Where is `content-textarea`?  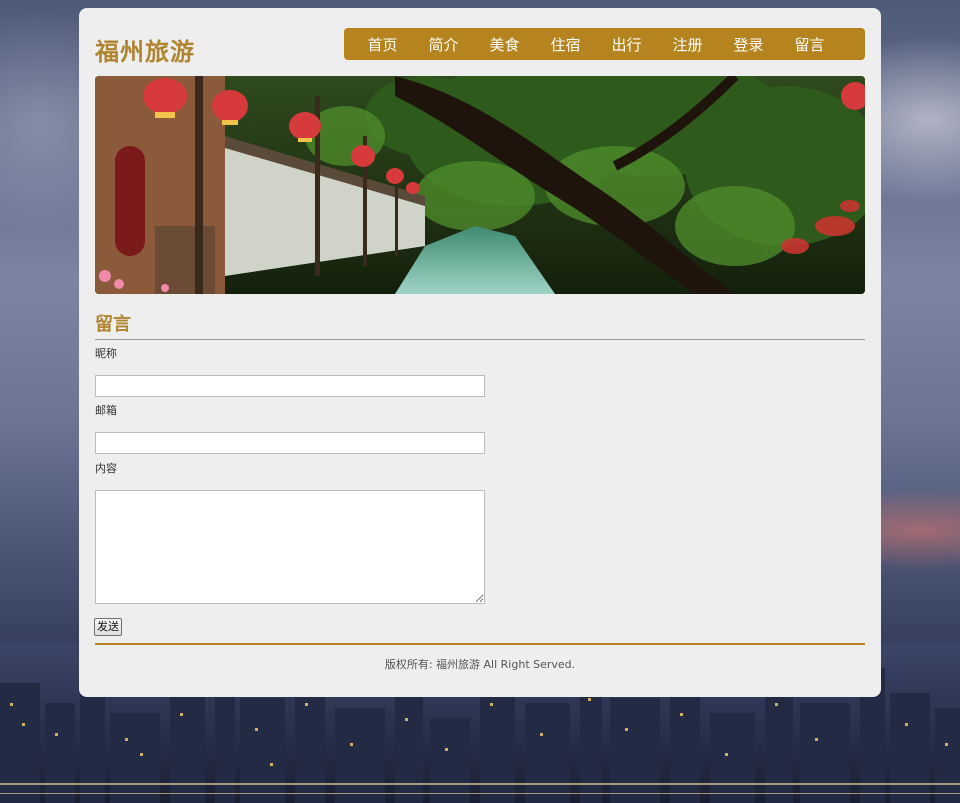 content-textarea is located at coordinates (290, 547).